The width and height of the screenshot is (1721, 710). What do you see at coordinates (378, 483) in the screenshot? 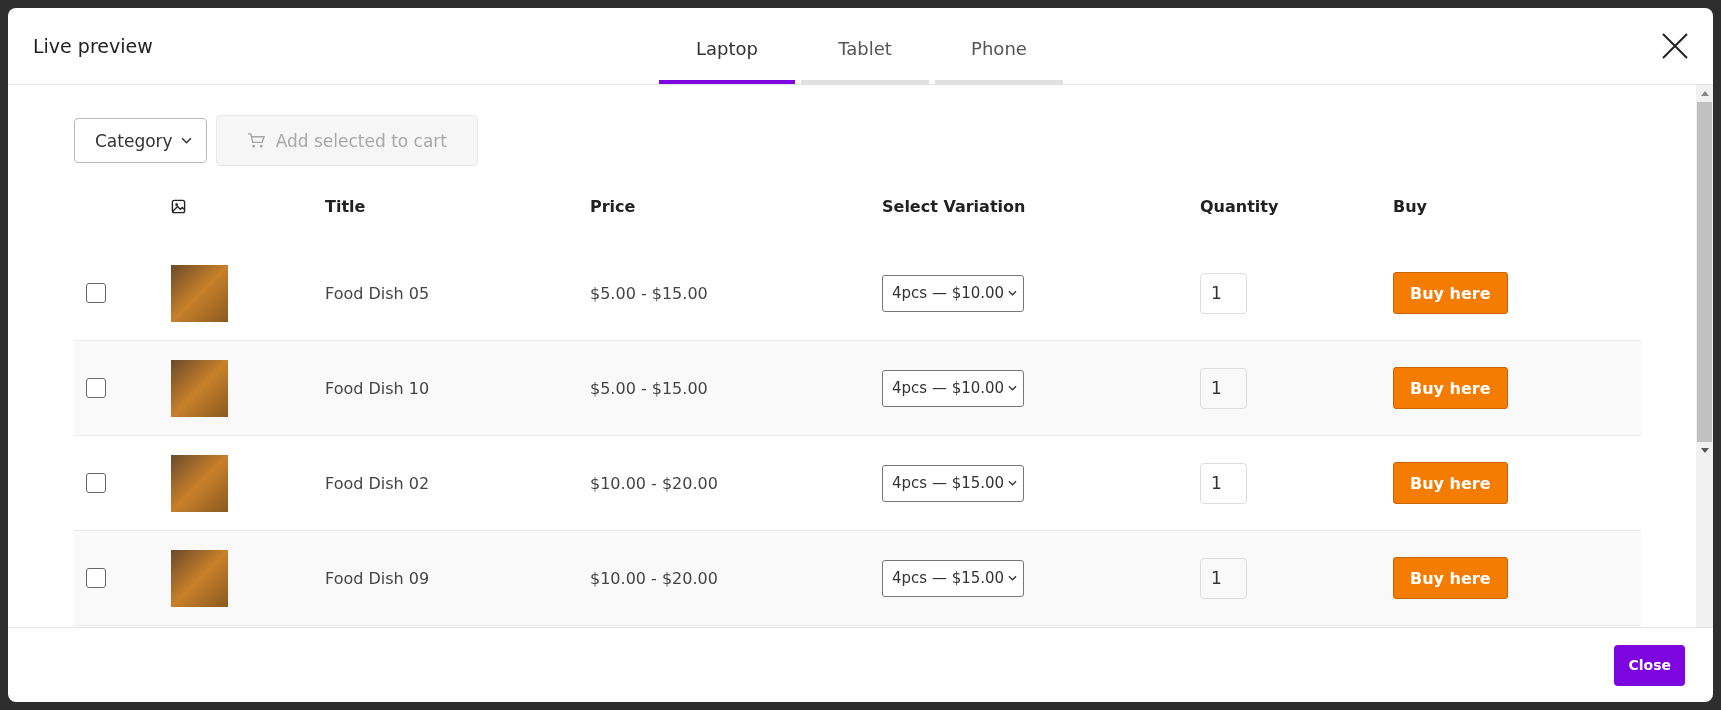
I see `product-title: Food Dish 02` at bounding box center [378, 483].